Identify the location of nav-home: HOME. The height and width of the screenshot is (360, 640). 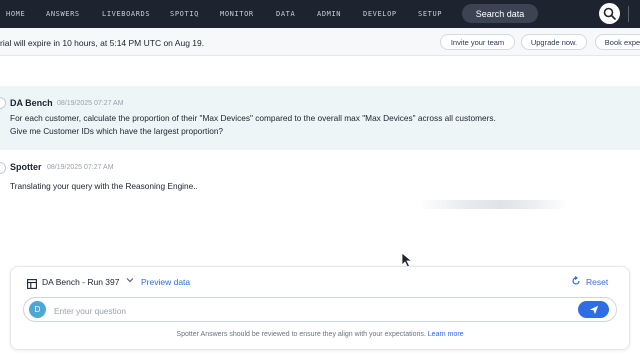
(15, 14).